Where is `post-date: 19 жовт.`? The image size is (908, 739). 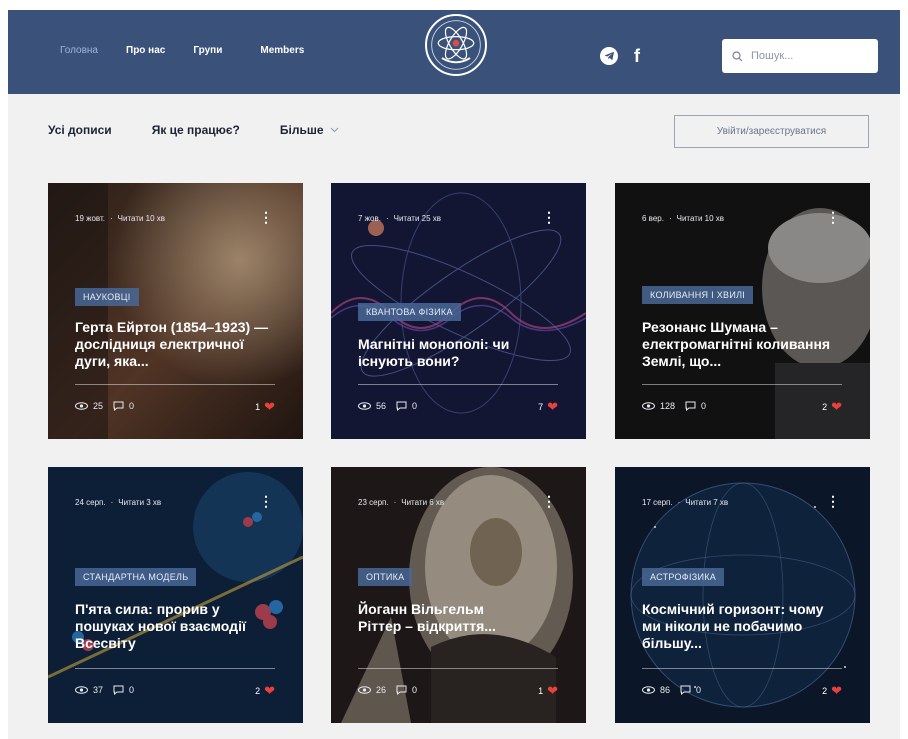 post-date: 19 жовт. is located at coordinates (90, 218).